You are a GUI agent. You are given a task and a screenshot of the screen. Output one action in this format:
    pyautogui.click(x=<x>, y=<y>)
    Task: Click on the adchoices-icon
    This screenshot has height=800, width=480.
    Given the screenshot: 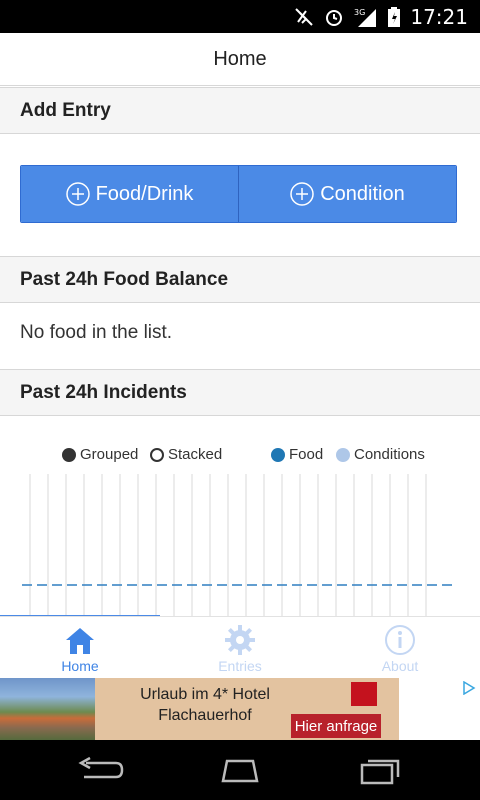 What is the action you would take?
    pyautogui.click(x=469, y=688)
    